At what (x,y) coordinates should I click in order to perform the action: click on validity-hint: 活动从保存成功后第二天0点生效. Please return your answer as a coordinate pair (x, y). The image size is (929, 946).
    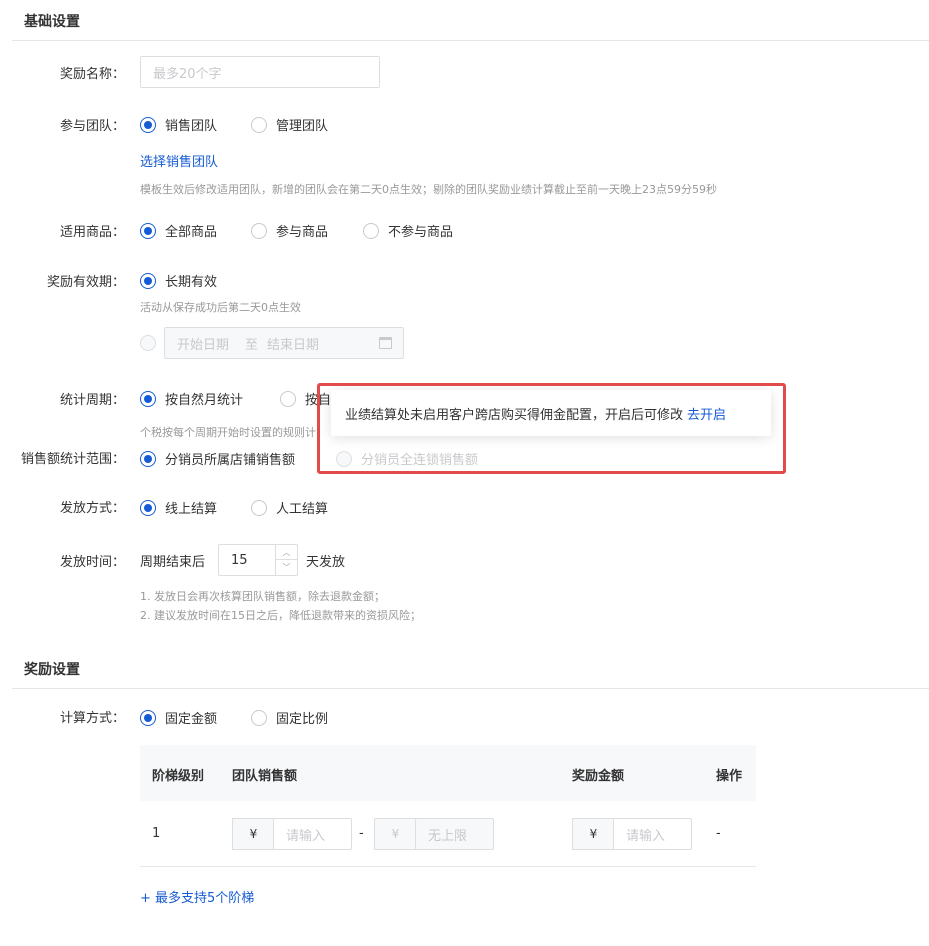
    Looking at the image, I should click on (220, 307).